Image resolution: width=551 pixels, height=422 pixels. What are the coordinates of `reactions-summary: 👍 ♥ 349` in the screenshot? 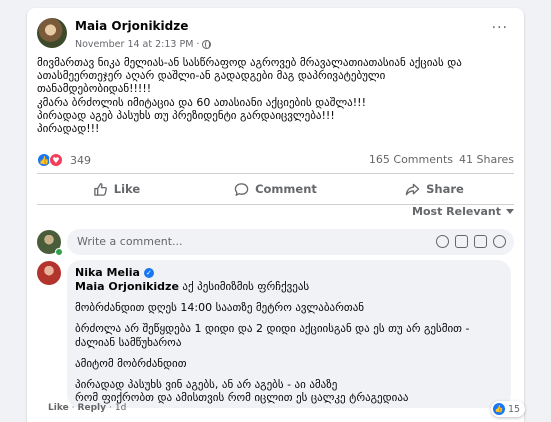 It's located at (64, 160).